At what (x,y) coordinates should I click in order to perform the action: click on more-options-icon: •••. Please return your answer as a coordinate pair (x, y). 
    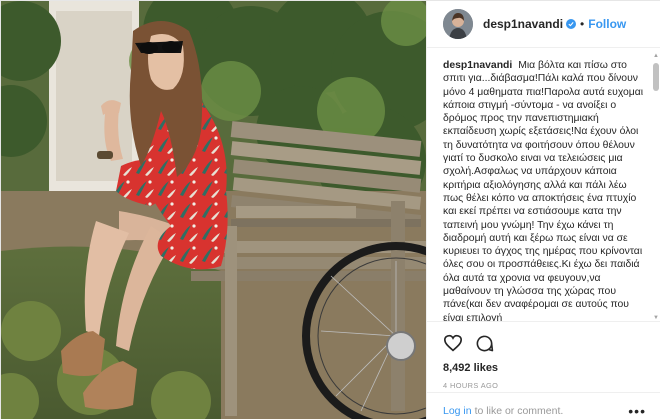
    Looking at the image, I should click on (637, 411).